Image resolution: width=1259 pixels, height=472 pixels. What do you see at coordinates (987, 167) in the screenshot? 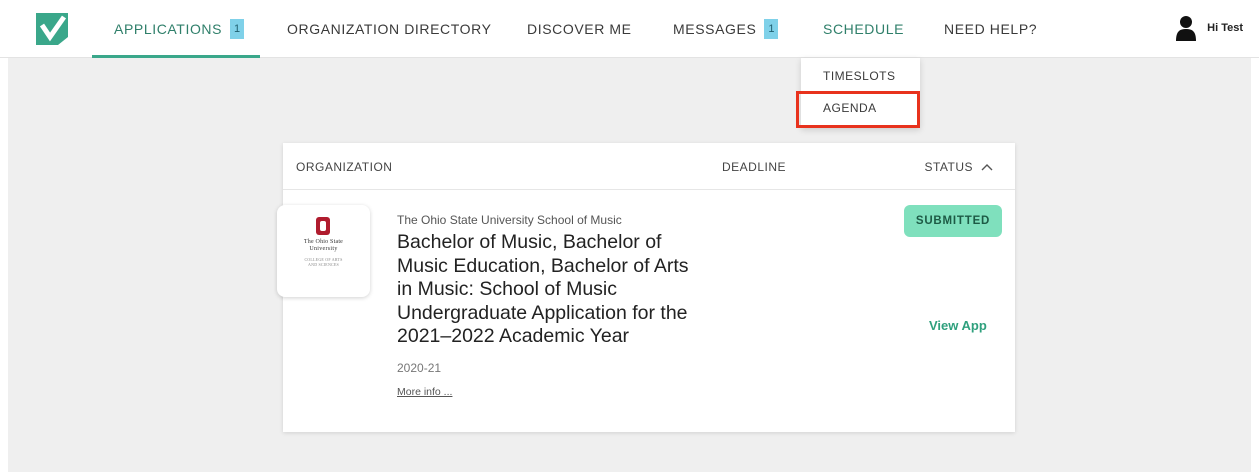
I see `chevron-up-icon` at bounding box center [987, 167].